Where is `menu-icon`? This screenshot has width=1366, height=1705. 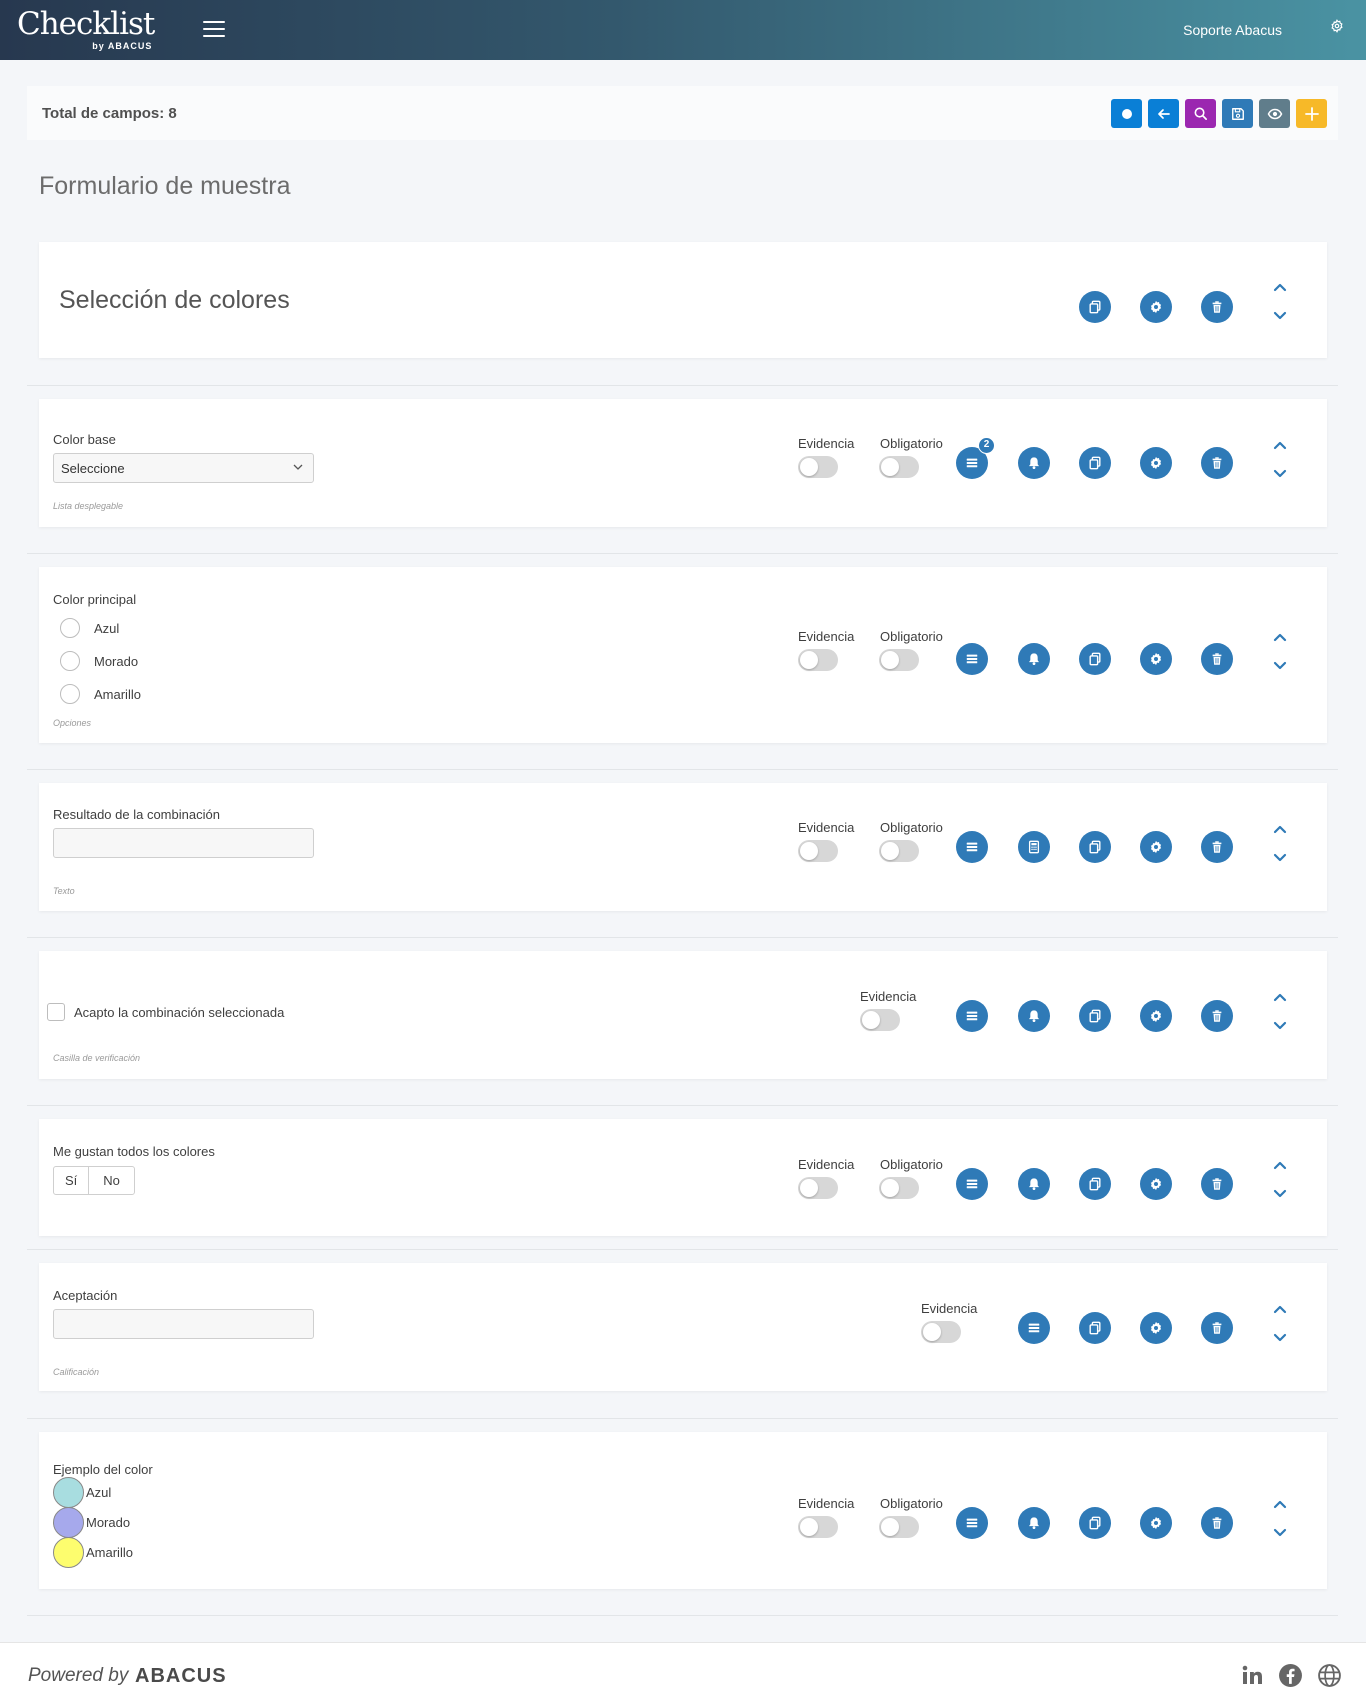
menu-icon is located at coordinates (214, 30).